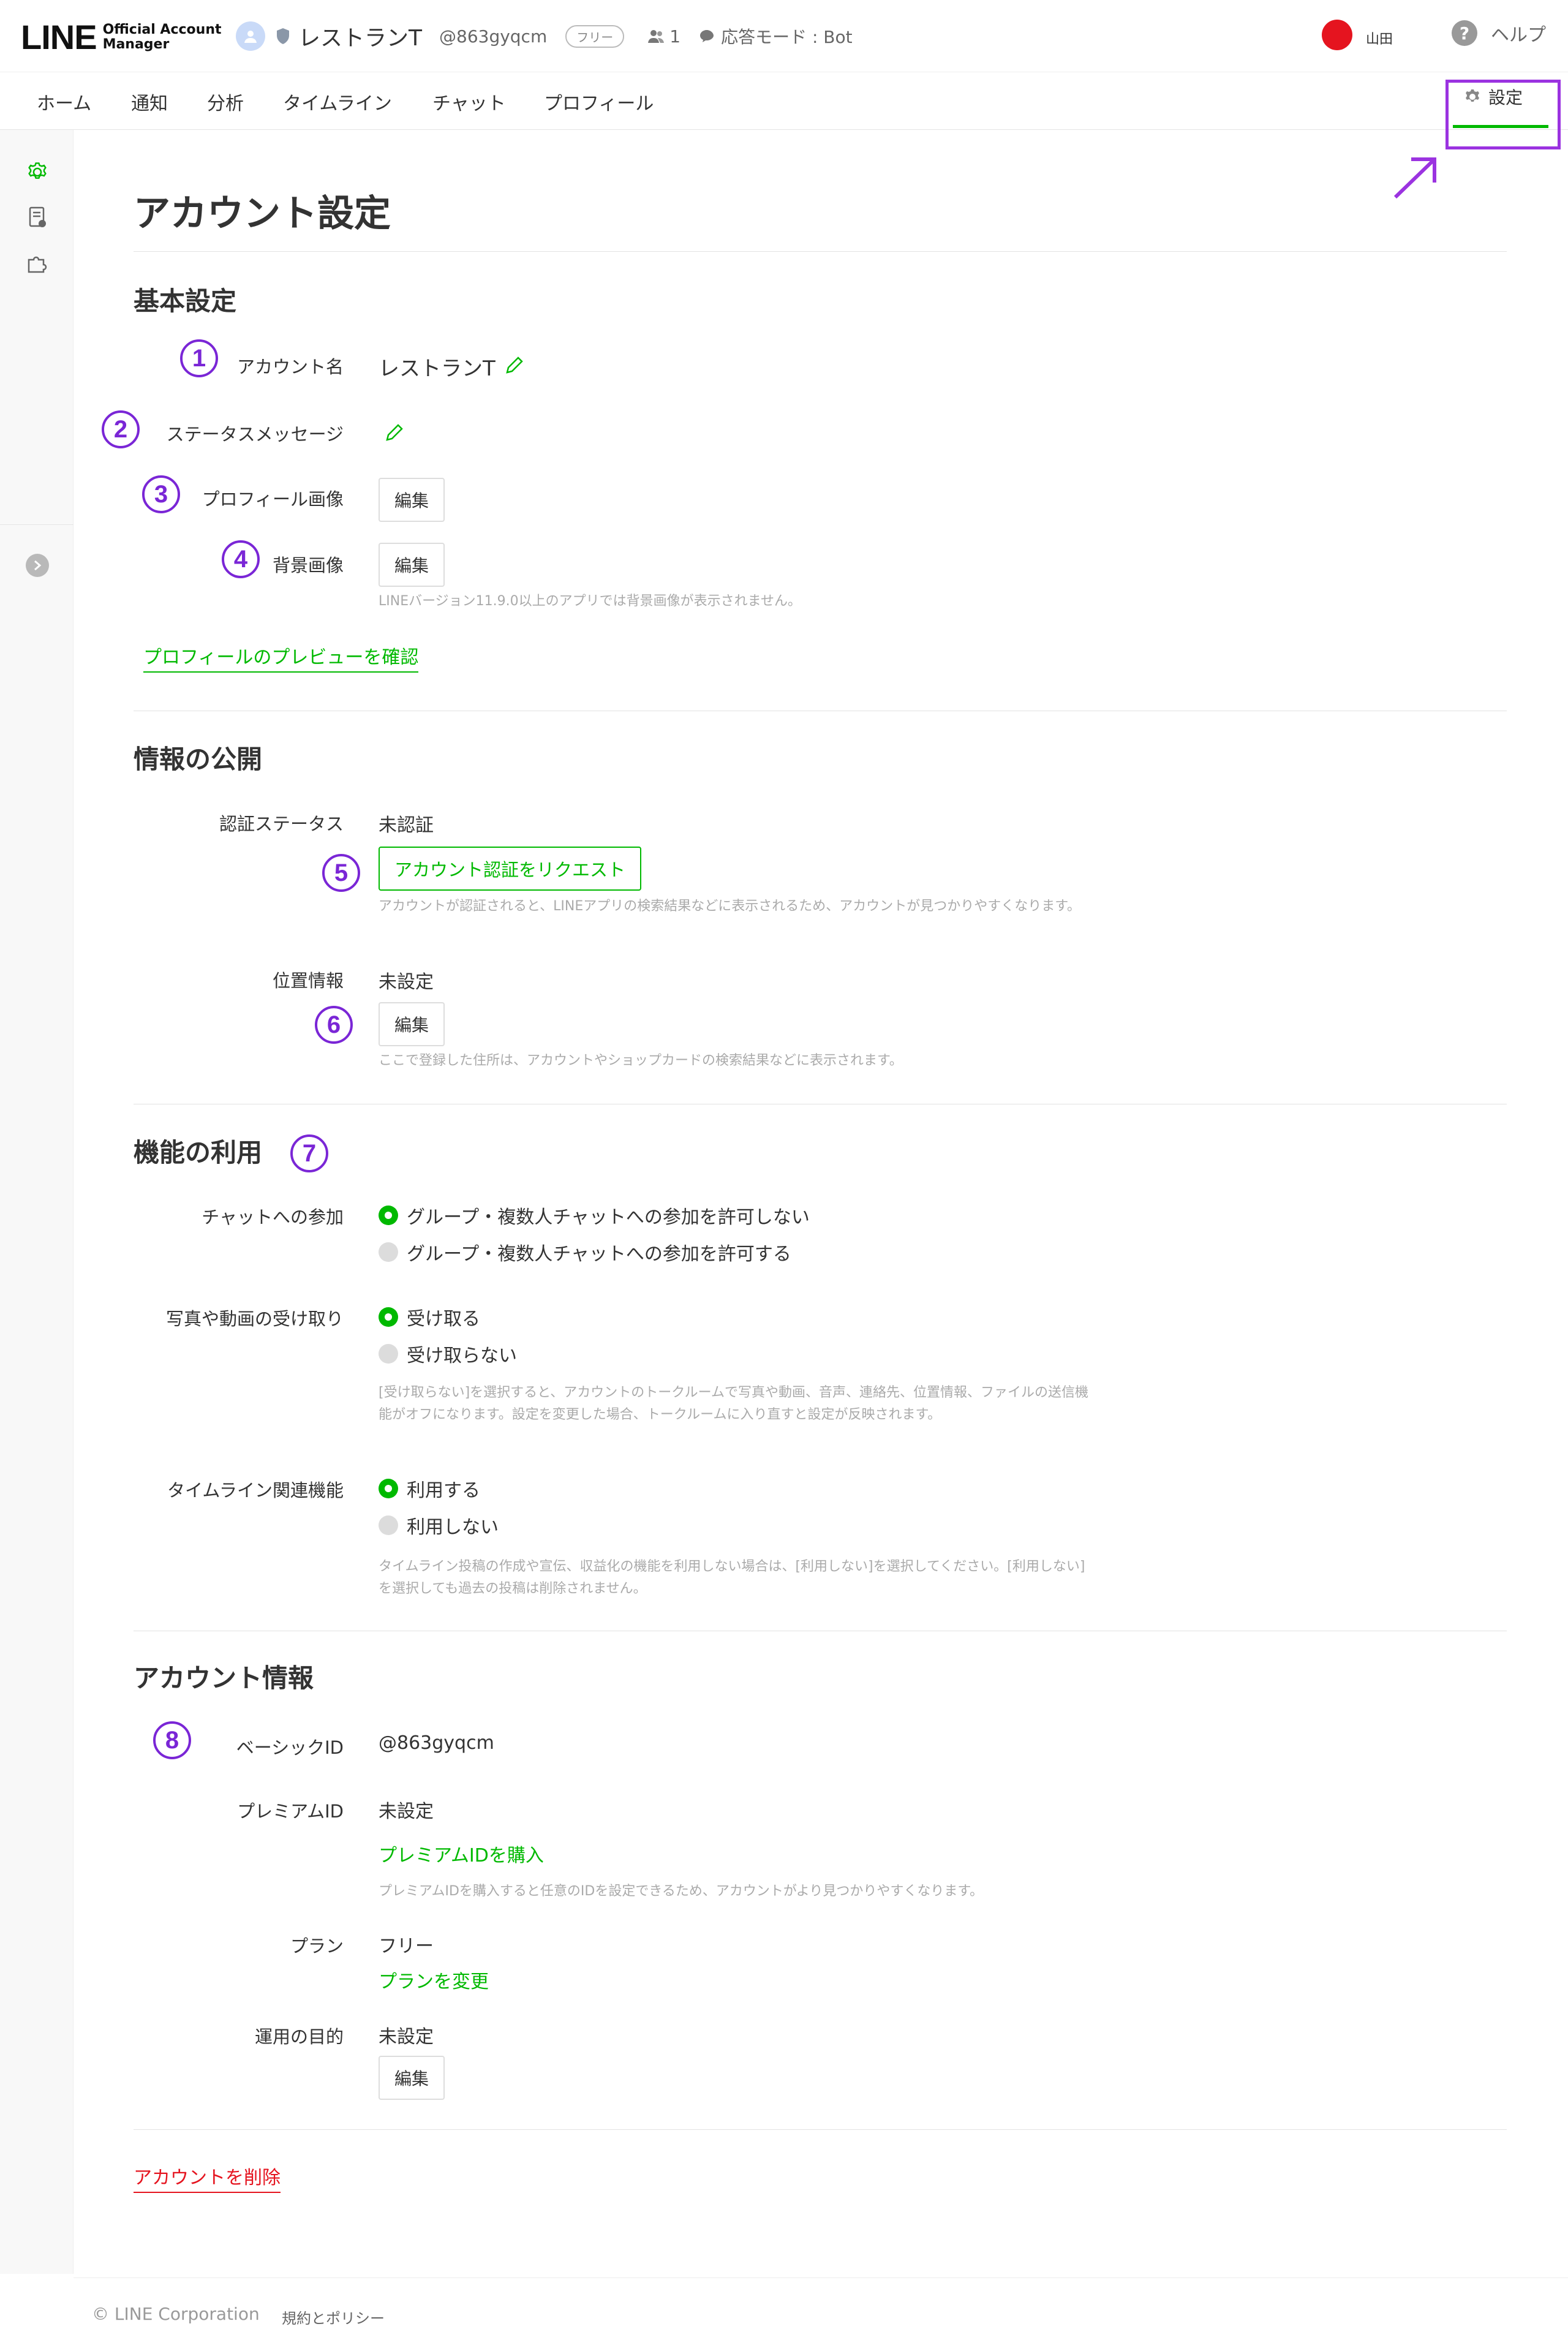 This screenshot has height=2351, width=1568. I want to click on tab-chat: チャット, so click(469, 101).